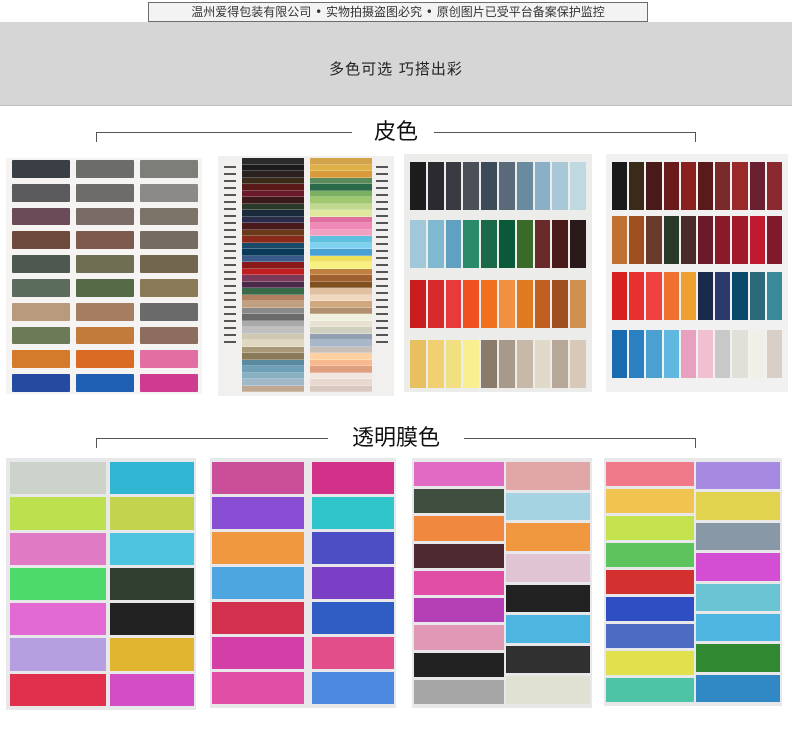 Image resolution: width=792 pixels, height=734 pixels. What do you see at coordinates (230, 254) in the screenshot?
I see `swatch-labels-left` at bounding box center [230, 254].